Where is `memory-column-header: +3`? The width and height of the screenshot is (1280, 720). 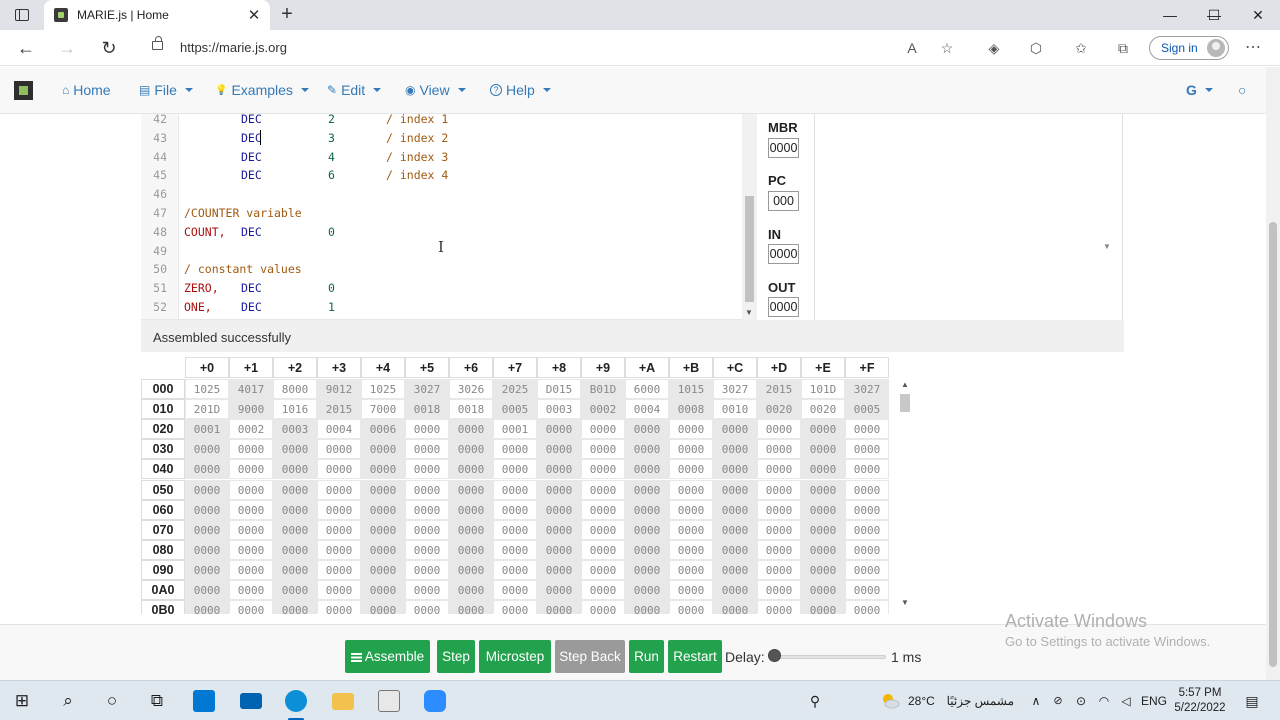
memory-column-header: +3 is located at coordinates (339, 367).